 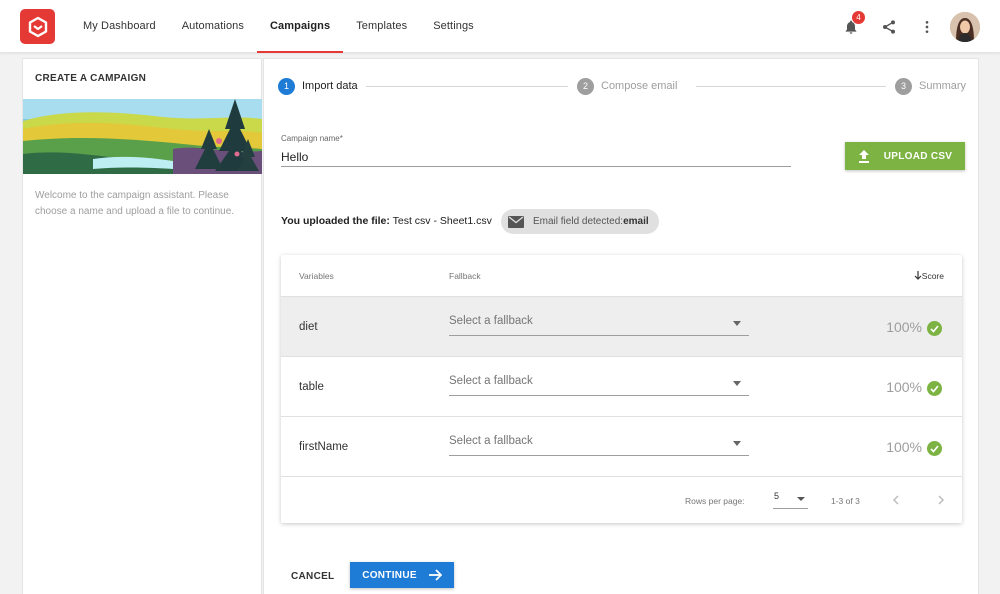 What do you see at coordinates (324, 447) in the screenshot?
I see `variable-name: firstName` at bounding box center [324, 447].